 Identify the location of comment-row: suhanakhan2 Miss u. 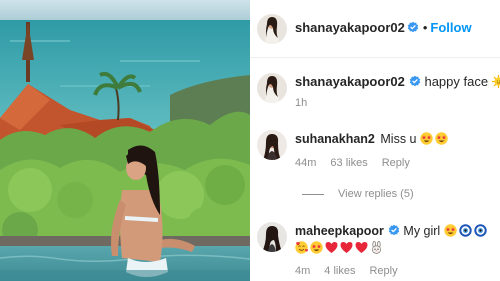
(372, 139).